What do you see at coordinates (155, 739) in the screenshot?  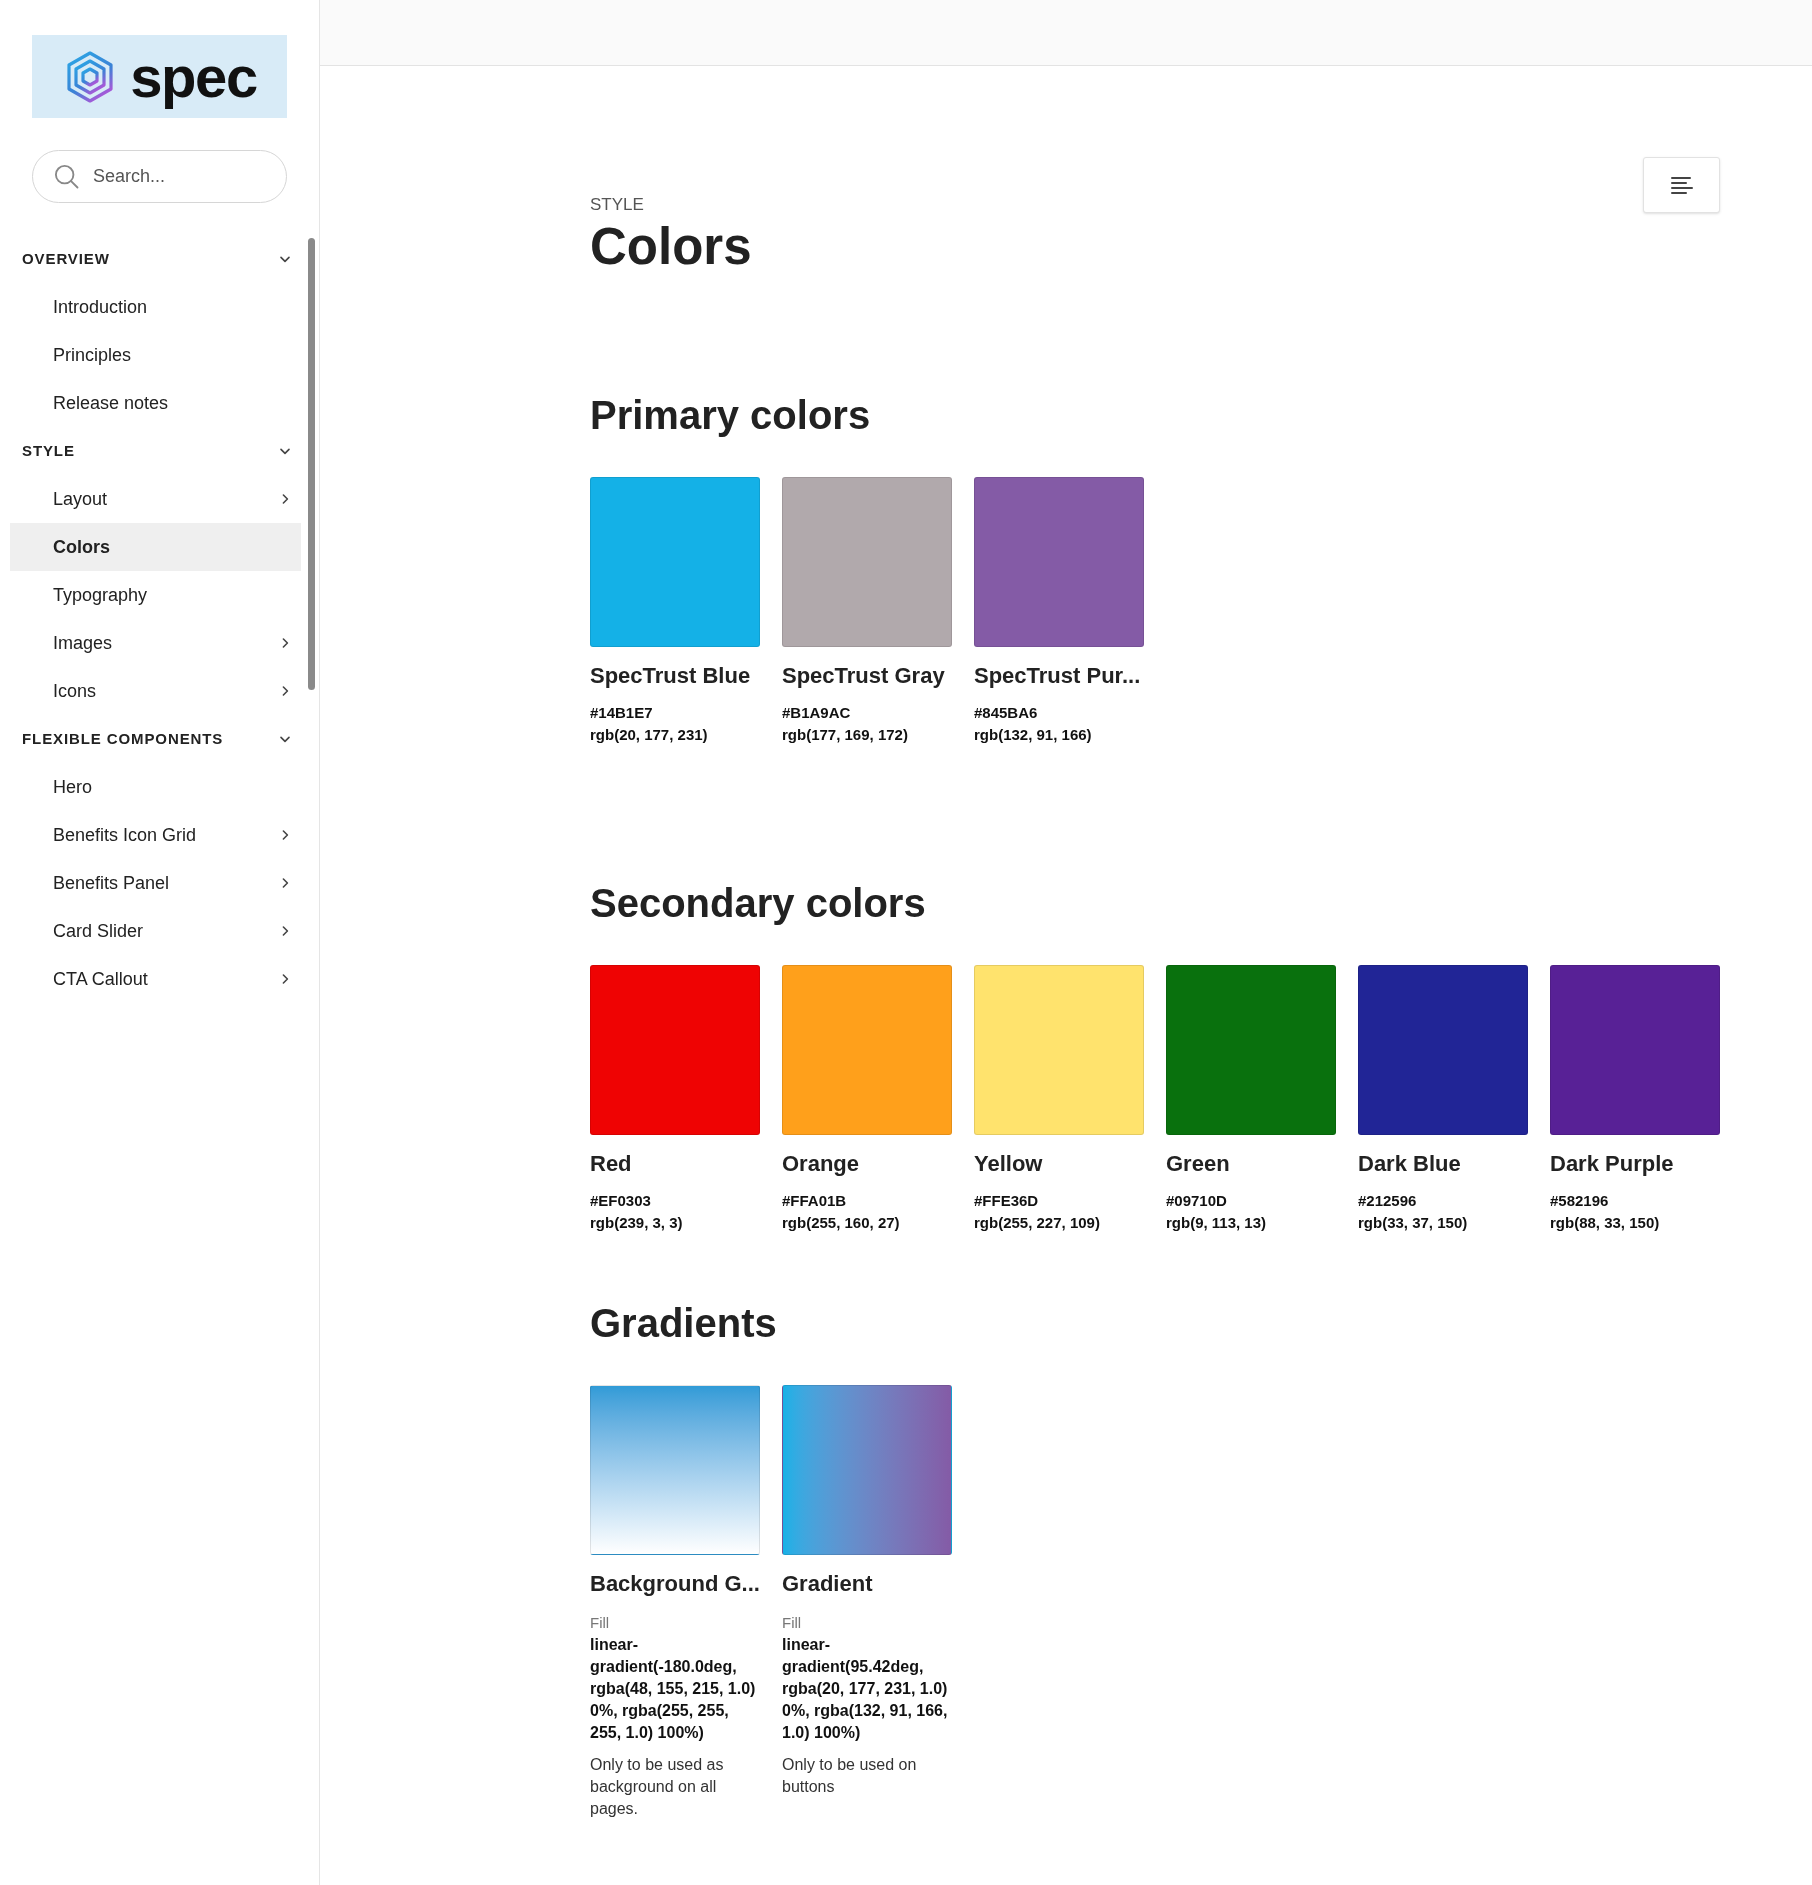 I see `section-header: FLEXIBLE COMPONENTS` at bounding box center [155, 739].